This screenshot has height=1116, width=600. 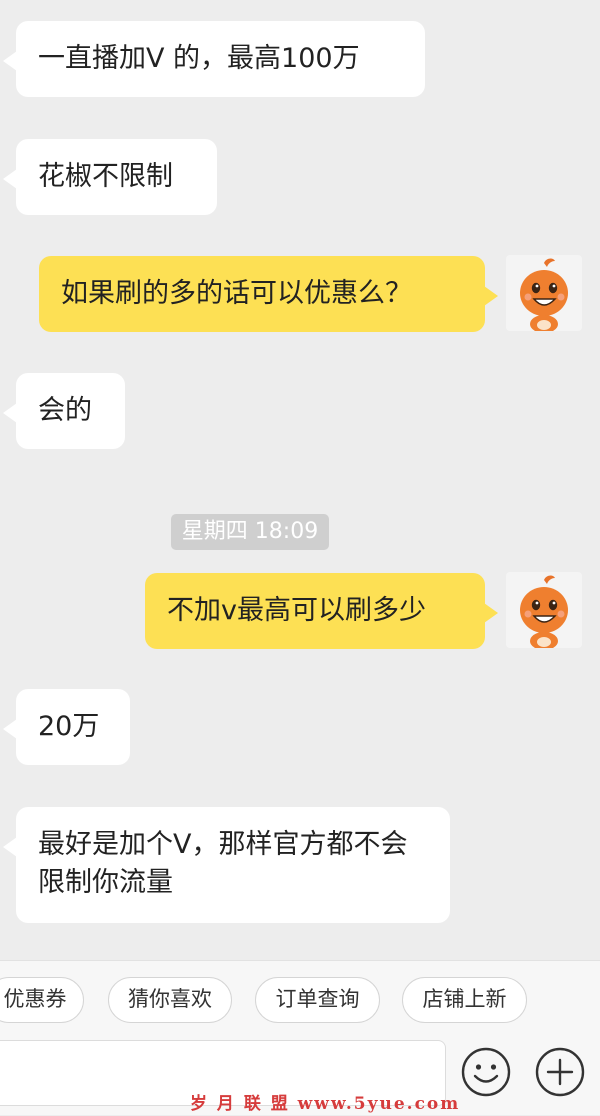 What do you see at coordinates (325, 1104) in the screenshot?
I see `watermark: 岁 月 联 盟 www.5yue.com` at bounding box center [325, 1104].